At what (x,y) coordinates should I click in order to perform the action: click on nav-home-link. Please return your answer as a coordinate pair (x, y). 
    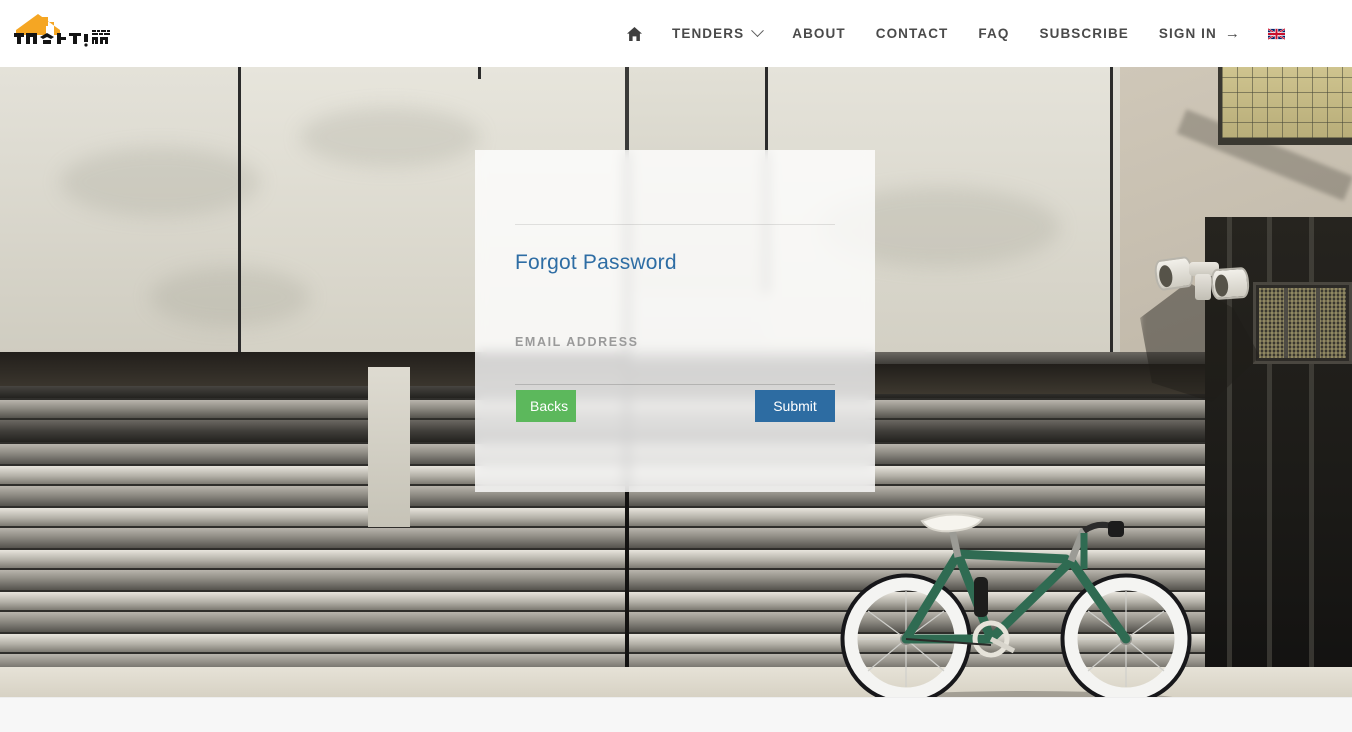
    Looking at the image, I should click on (634, 33).